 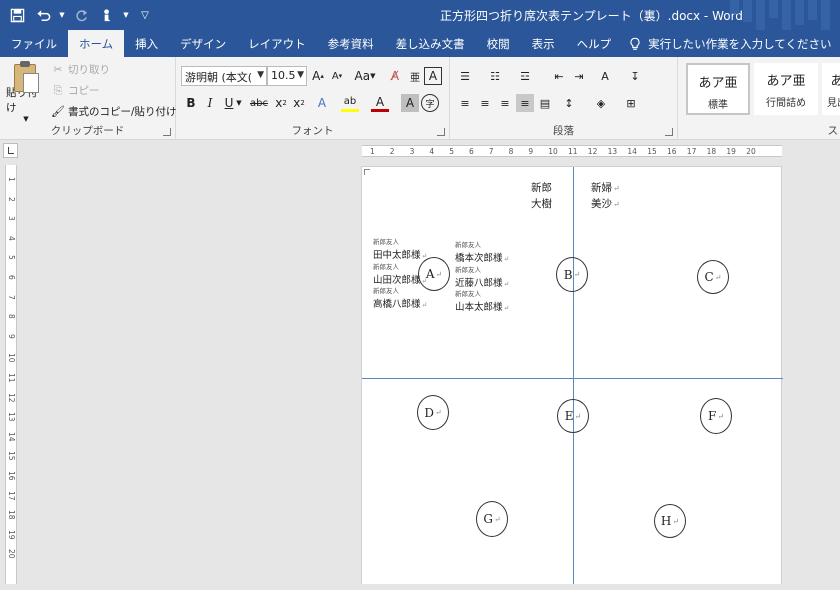 I want to click on table-circle-g: G ↵, so click(x=492, y=519).